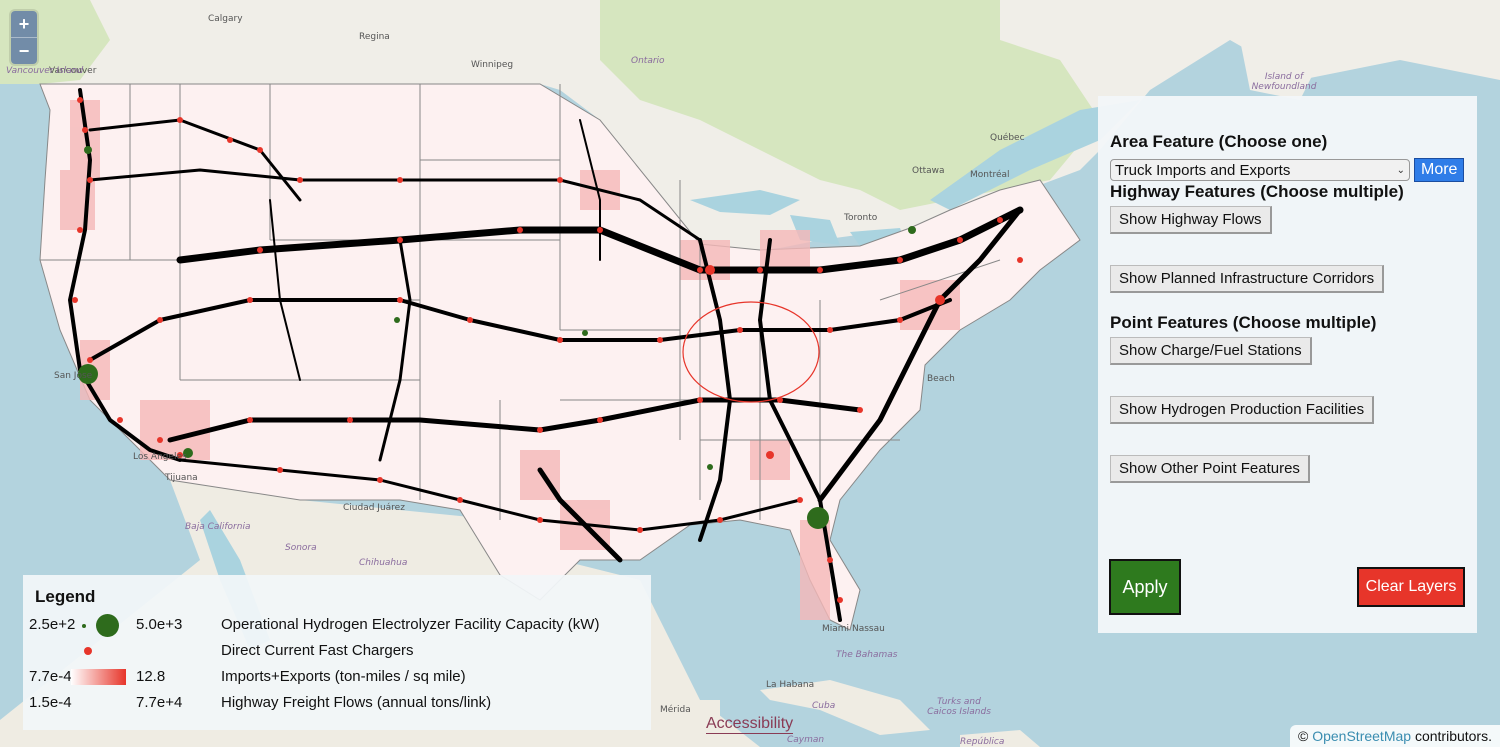 The image size is (1500, 747). What do you see at coordinates (959, 707) in the screenshot?
I see `map-label: Turks and Caicos Islands` at bounding box center [959, 707].